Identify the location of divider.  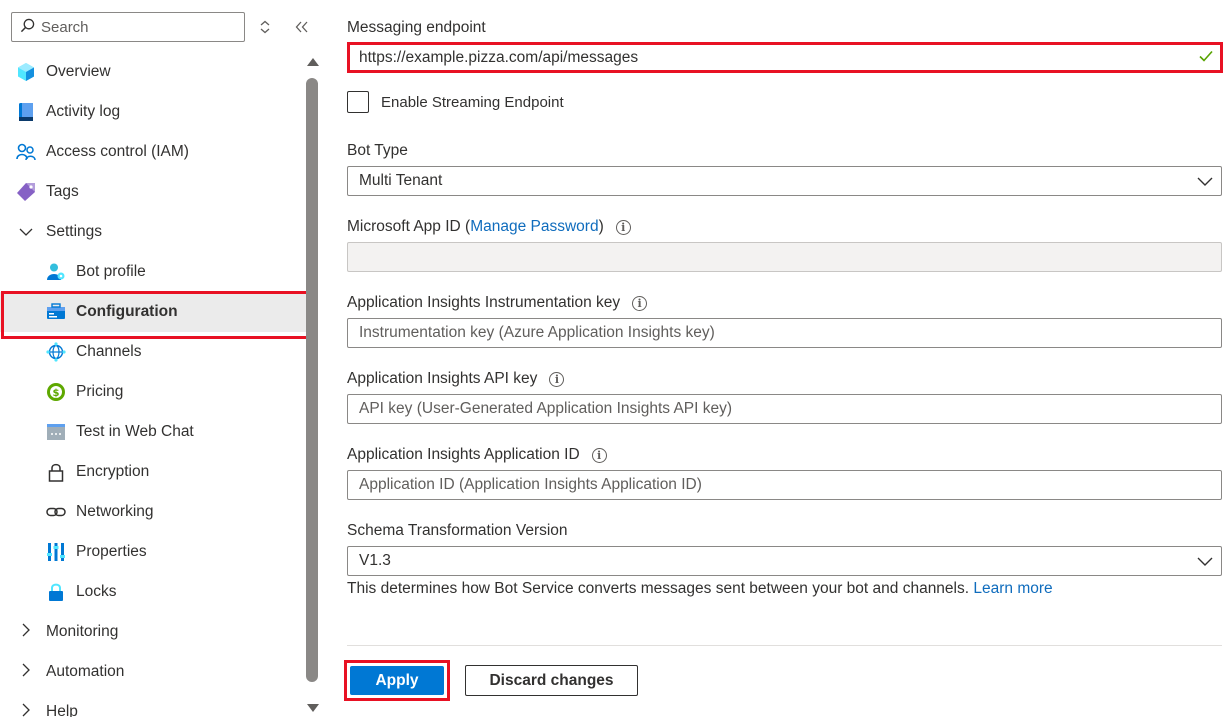
(784, 645).